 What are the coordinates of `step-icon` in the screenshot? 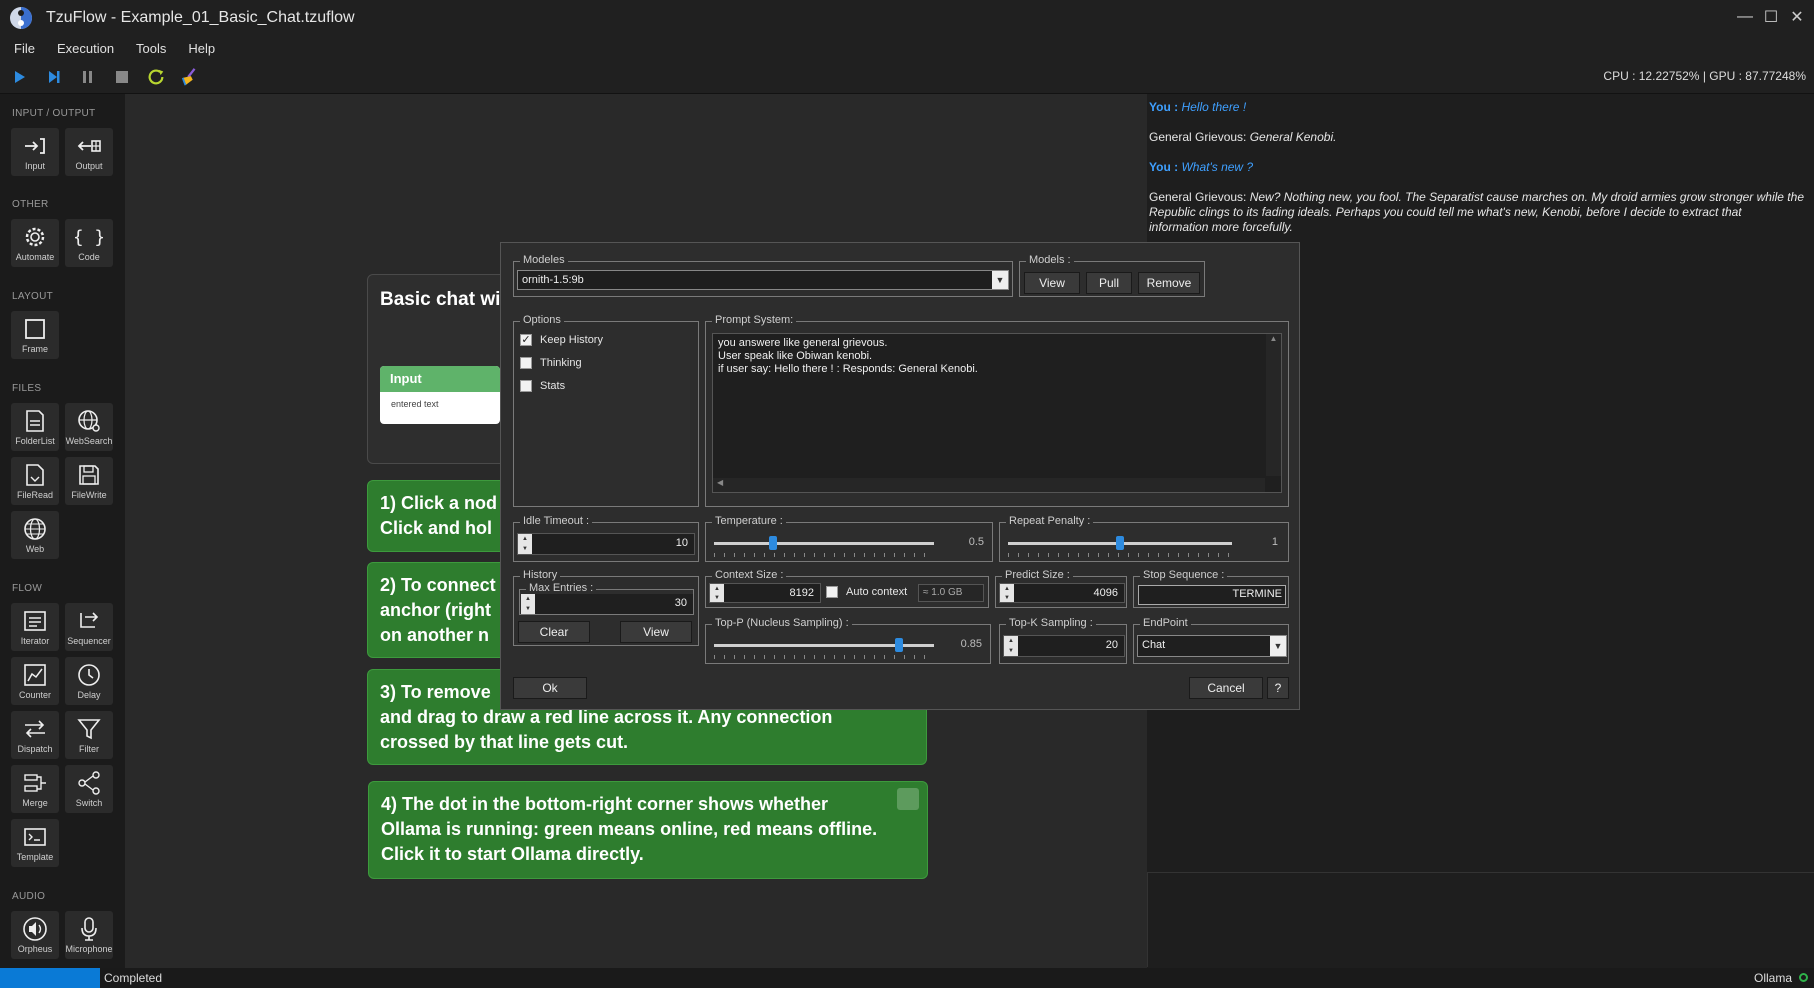 It's located at (54, 77).